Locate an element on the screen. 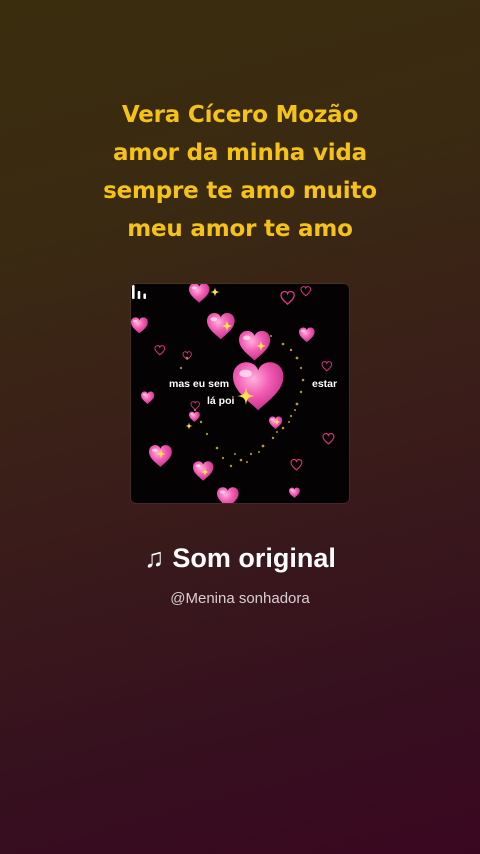  cover-overlay-text: mas eu sem is located at coordinates (199, 384).